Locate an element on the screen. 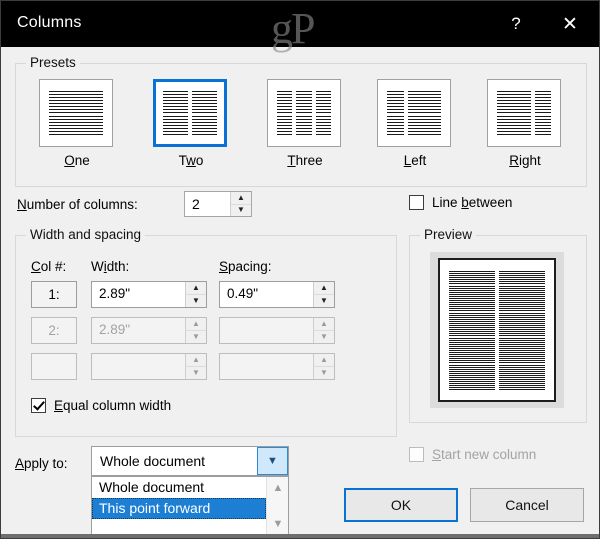  width-input-row-1: 2.89" ▲ ▼ is located at coordinates (149, 294).